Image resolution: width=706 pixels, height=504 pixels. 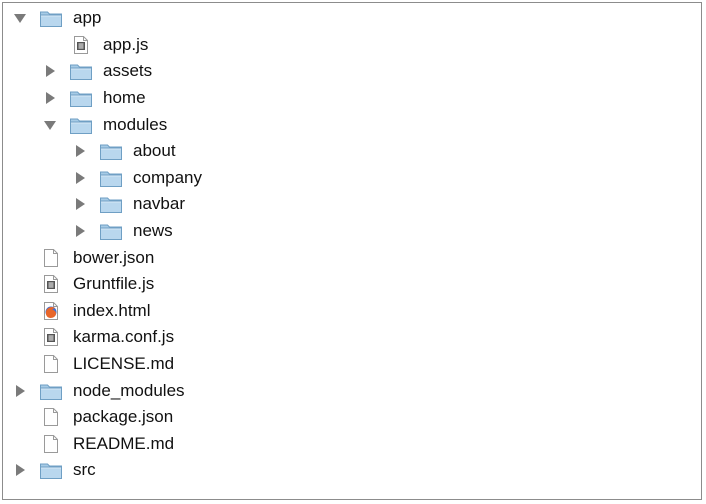 What do you see at coordinates (124, 443) in the screenshot?
I see `tree-row-label: README.md` at bounding box center [124, 443].